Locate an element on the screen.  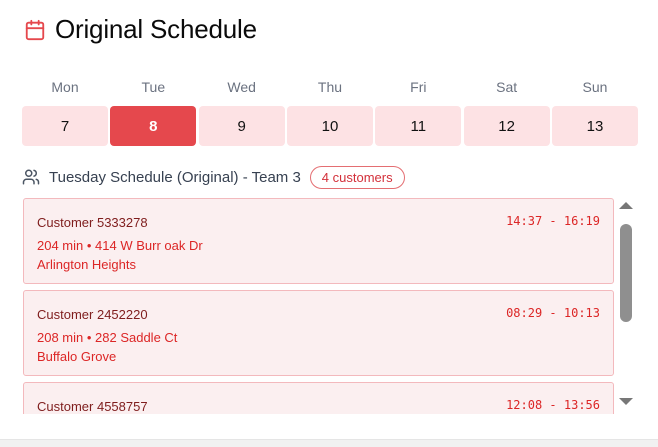
day-number-button: 10 is located at coordinates (329, 126).